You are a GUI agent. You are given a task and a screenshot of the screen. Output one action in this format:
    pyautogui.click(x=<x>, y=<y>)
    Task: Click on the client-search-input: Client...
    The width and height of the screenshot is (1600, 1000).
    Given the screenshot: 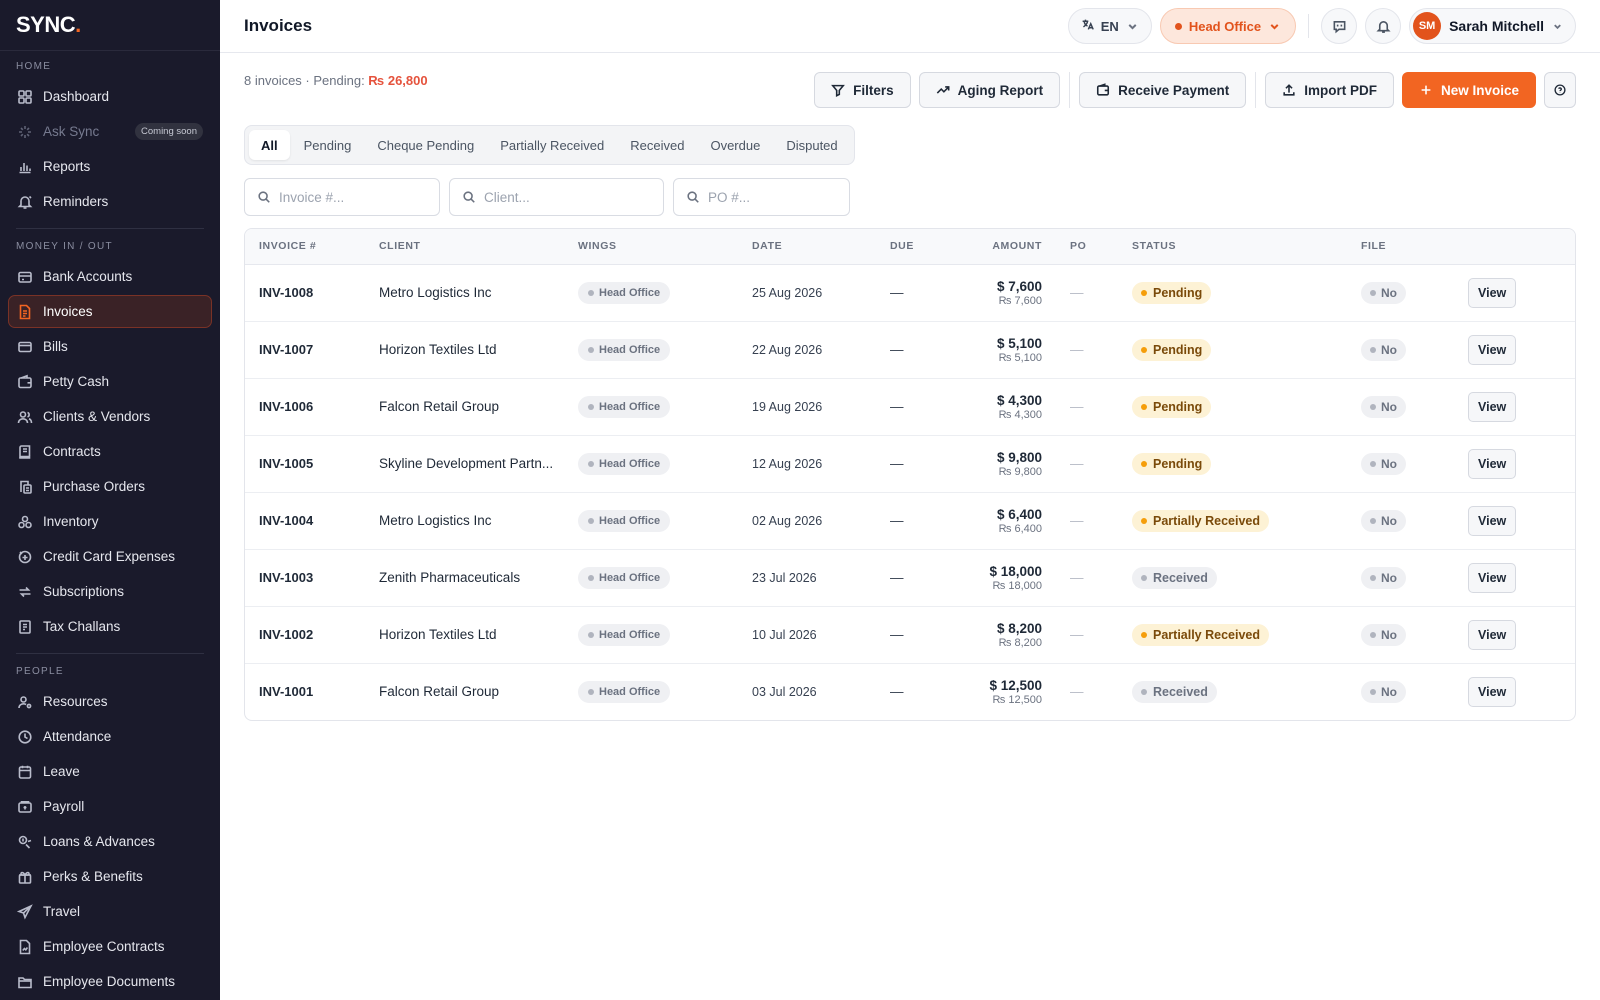 What is the action you would take?
    pyautogui.click(x=556, y=197)
    